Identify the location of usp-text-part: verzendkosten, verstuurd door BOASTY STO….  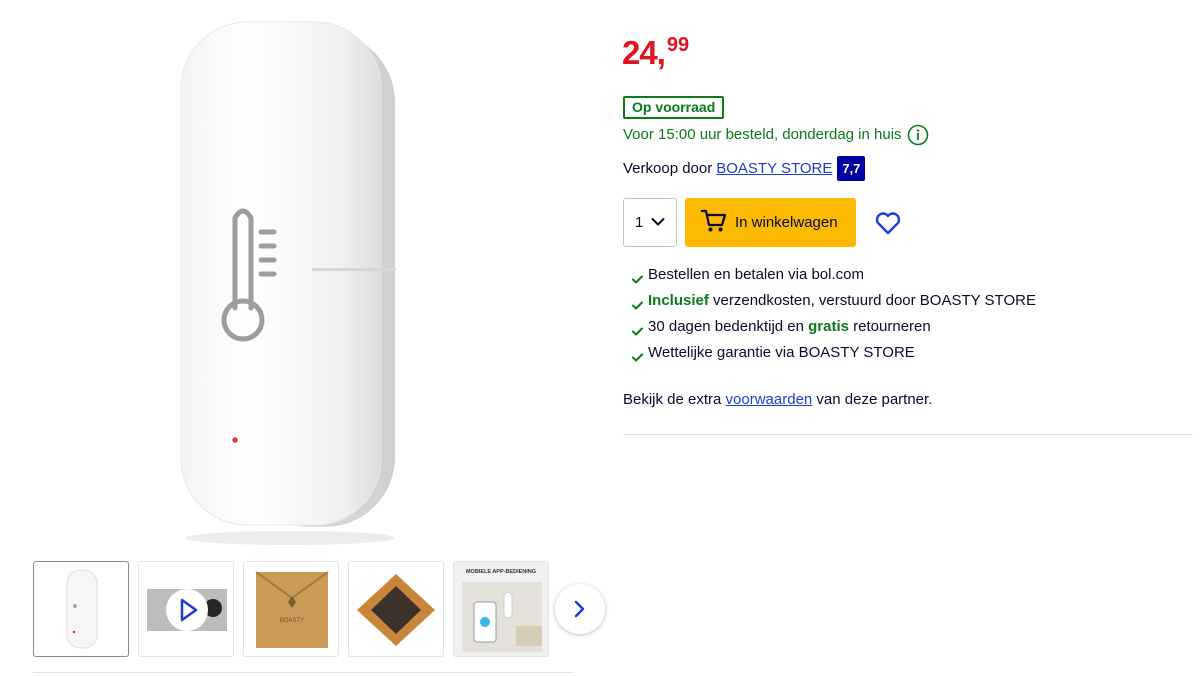
(872, 300).